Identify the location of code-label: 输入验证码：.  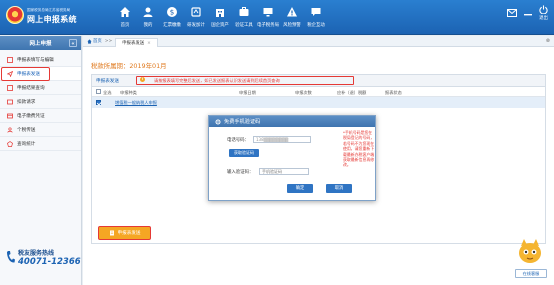
(240, 172).